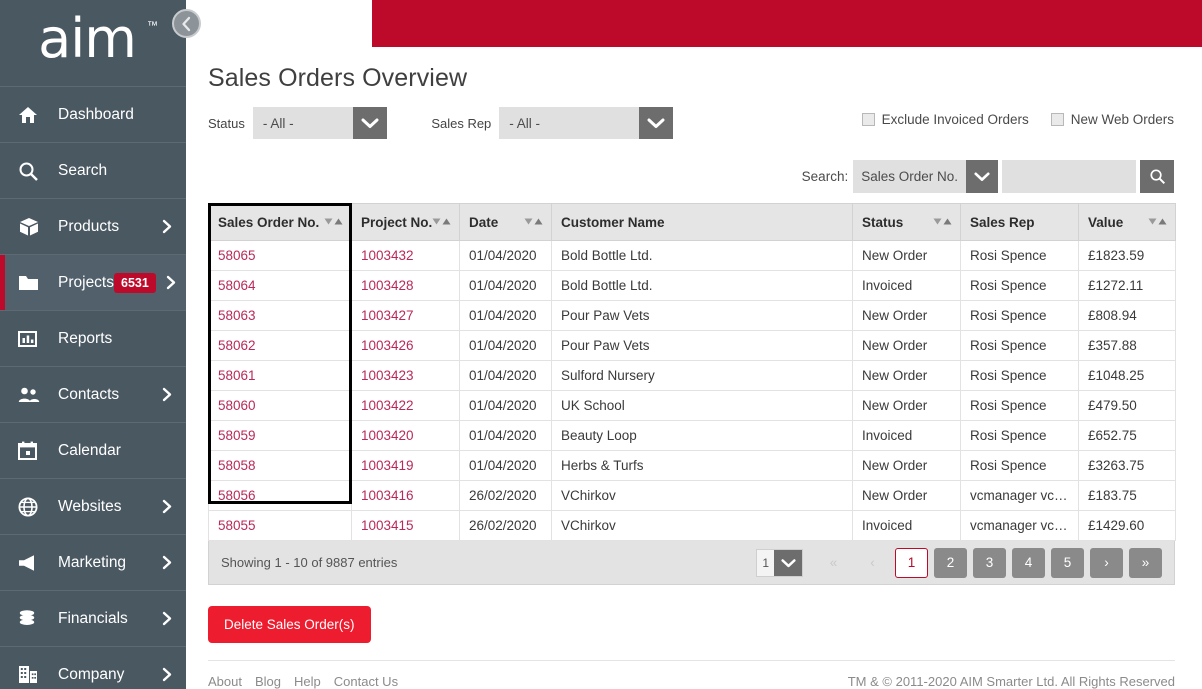 Image resolution: width=1202 pixels, height=689 pixels. Describe the element at coordinates (237, 405) in the screenshot. I see `sales-order-link: 58060` at that location.